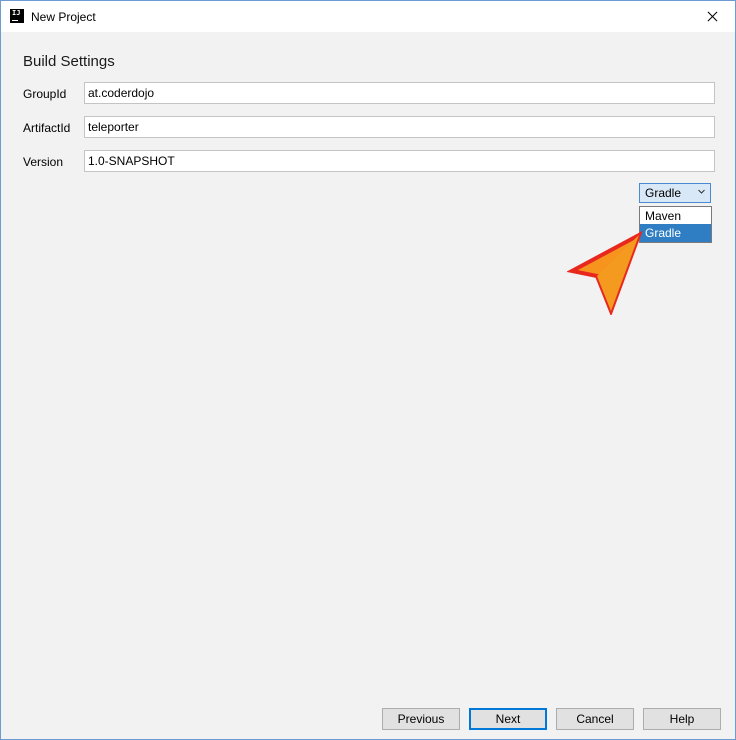 This screenshot has width=736, height=740. Describe the element at coordinates (675, 216) in the screenshot. I see `option-maven: Maven` at that location.